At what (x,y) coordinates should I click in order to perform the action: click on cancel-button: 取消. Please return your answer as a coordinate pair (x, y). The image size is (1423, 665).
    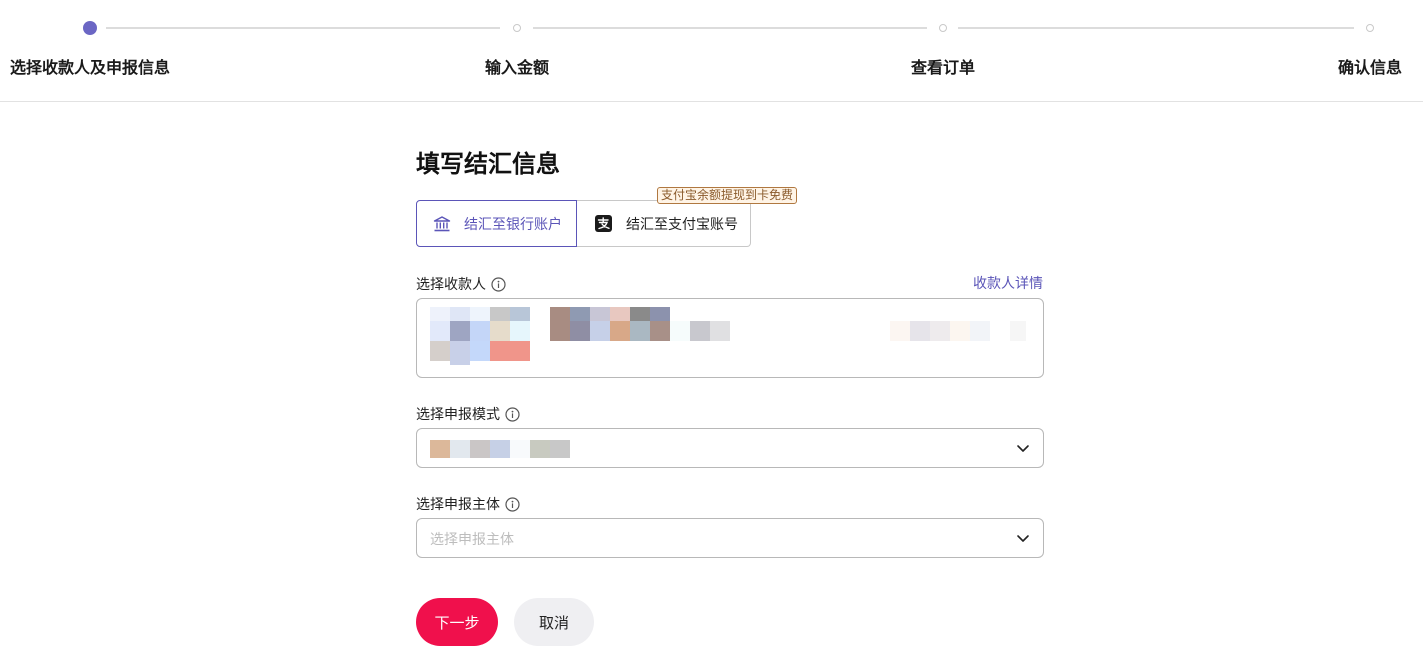
    Looking at the image, I should click on (554, 622).